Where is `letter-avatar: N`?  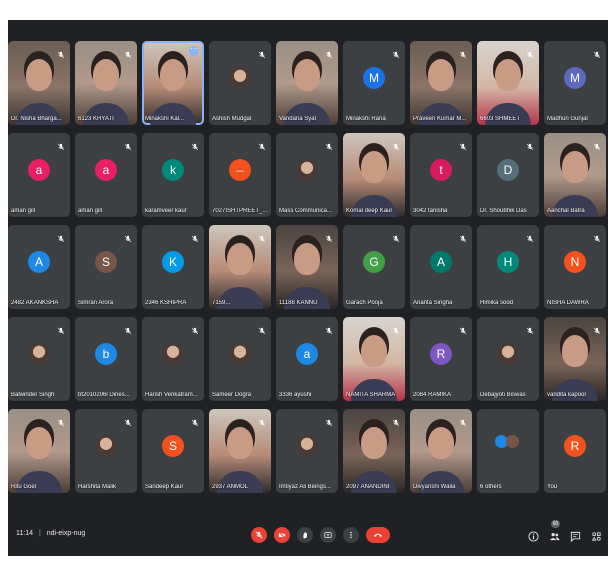
letter-avatar: N is located at coordinates (575, 262).